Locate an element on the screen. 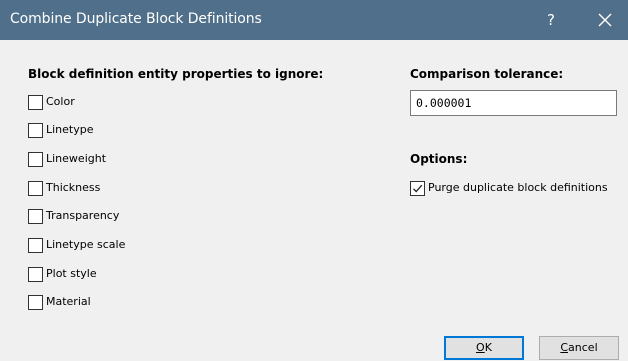  help-button: ? is located at coordinates (551, 20).